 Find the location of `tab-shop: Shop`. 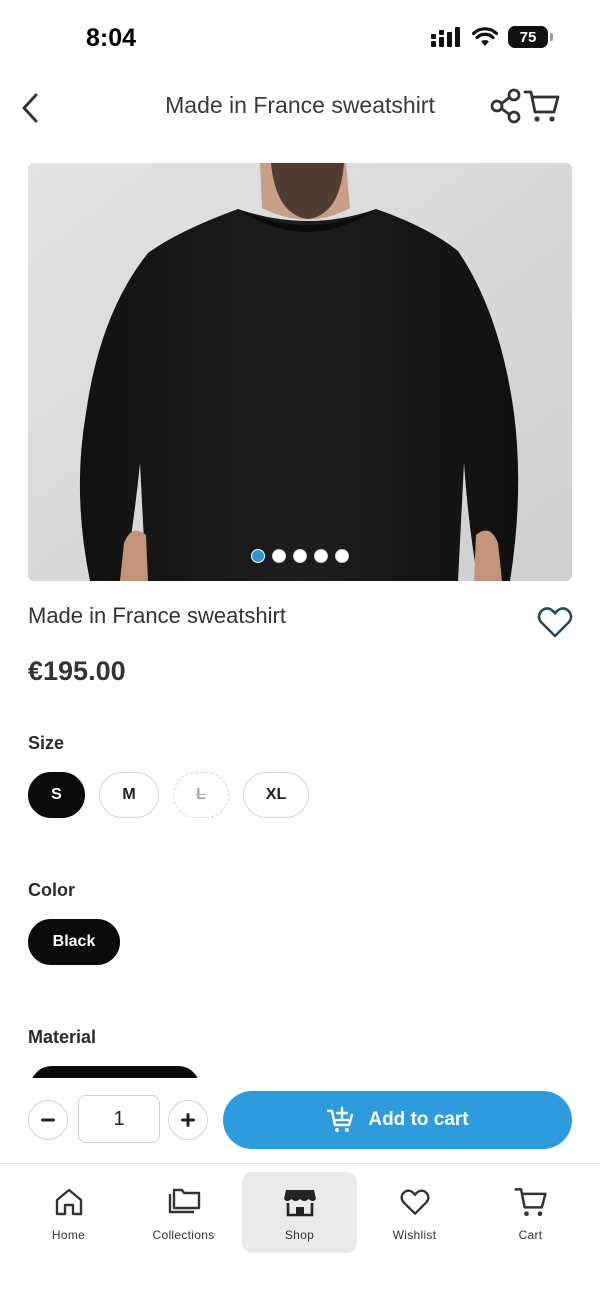

tab-shop: Shop is located at coordinates (299, 1212).